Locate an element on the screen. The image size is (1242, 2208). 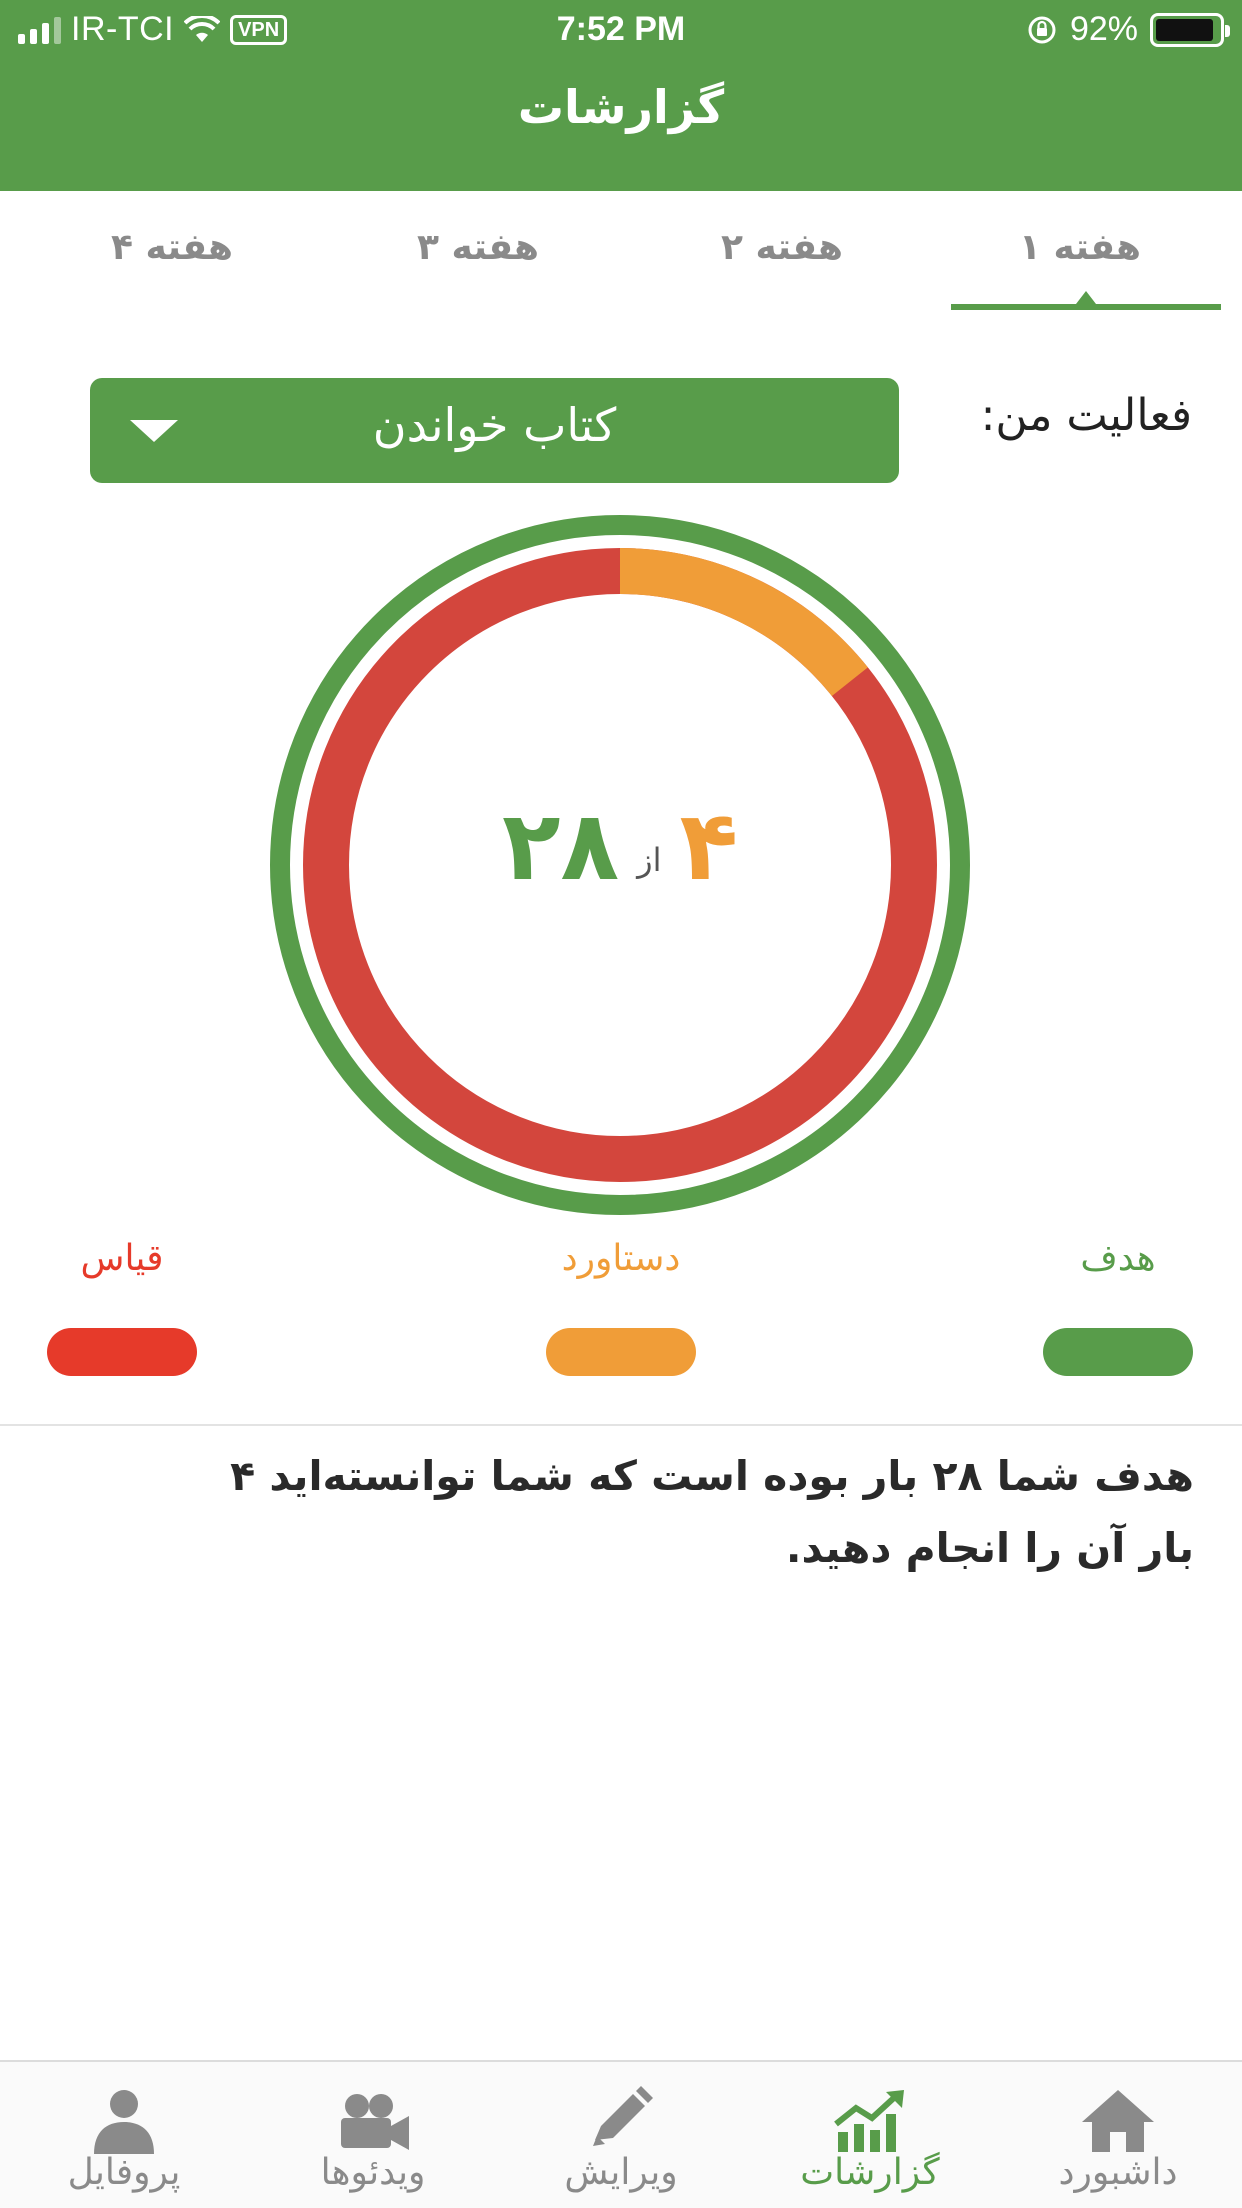
nav-label-dashboard: داشبورد is located at coordinates (1118, 2172).